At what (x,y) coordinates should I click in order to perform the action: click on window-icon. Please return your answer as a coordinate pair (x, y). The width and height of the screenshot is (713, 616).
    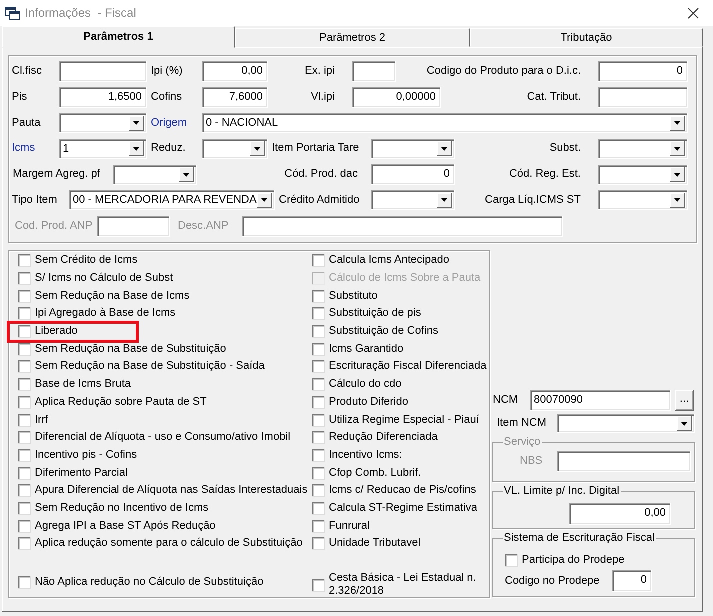
    Looking at the image, I should click on (12, 13).